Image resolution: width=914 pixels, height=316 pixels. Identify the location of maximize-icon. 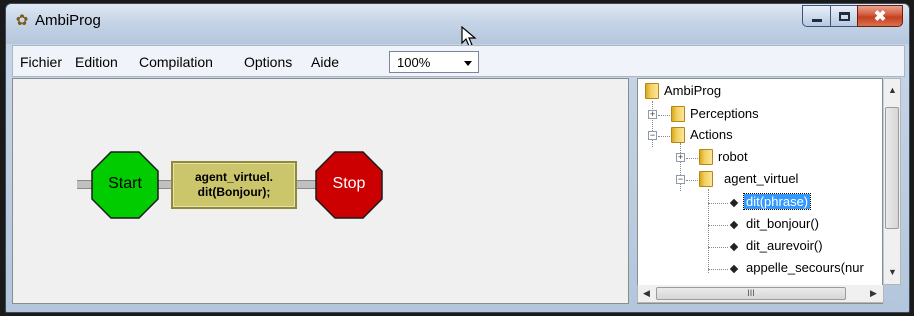
(844, 16).